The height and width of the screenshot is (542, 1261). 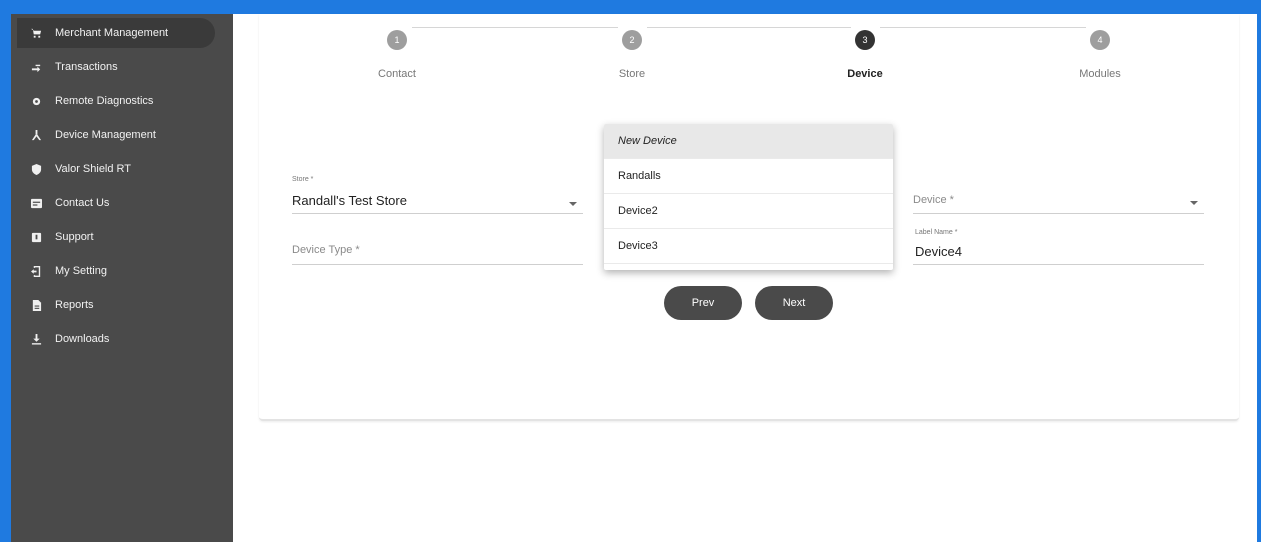 What do you see at coordinates (1100, 40) in the screenshot?
I see `step-4-circle: 4` at bounding box center [1100, 40].